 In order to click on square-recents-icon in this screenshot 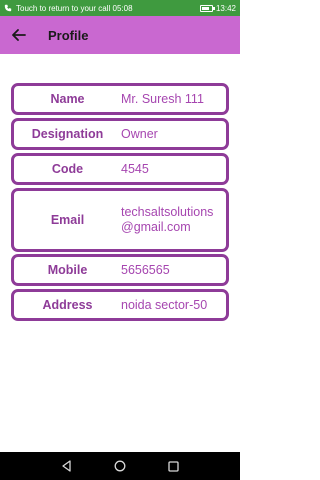, I will do `click(173, 466)`.